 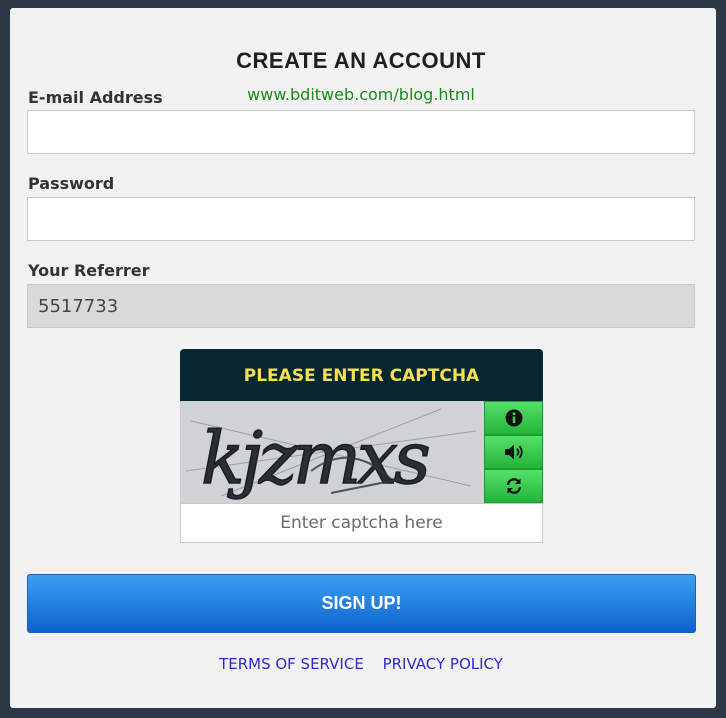 I want to click on email-label: E-mail Address, so click(x=95, y=97).